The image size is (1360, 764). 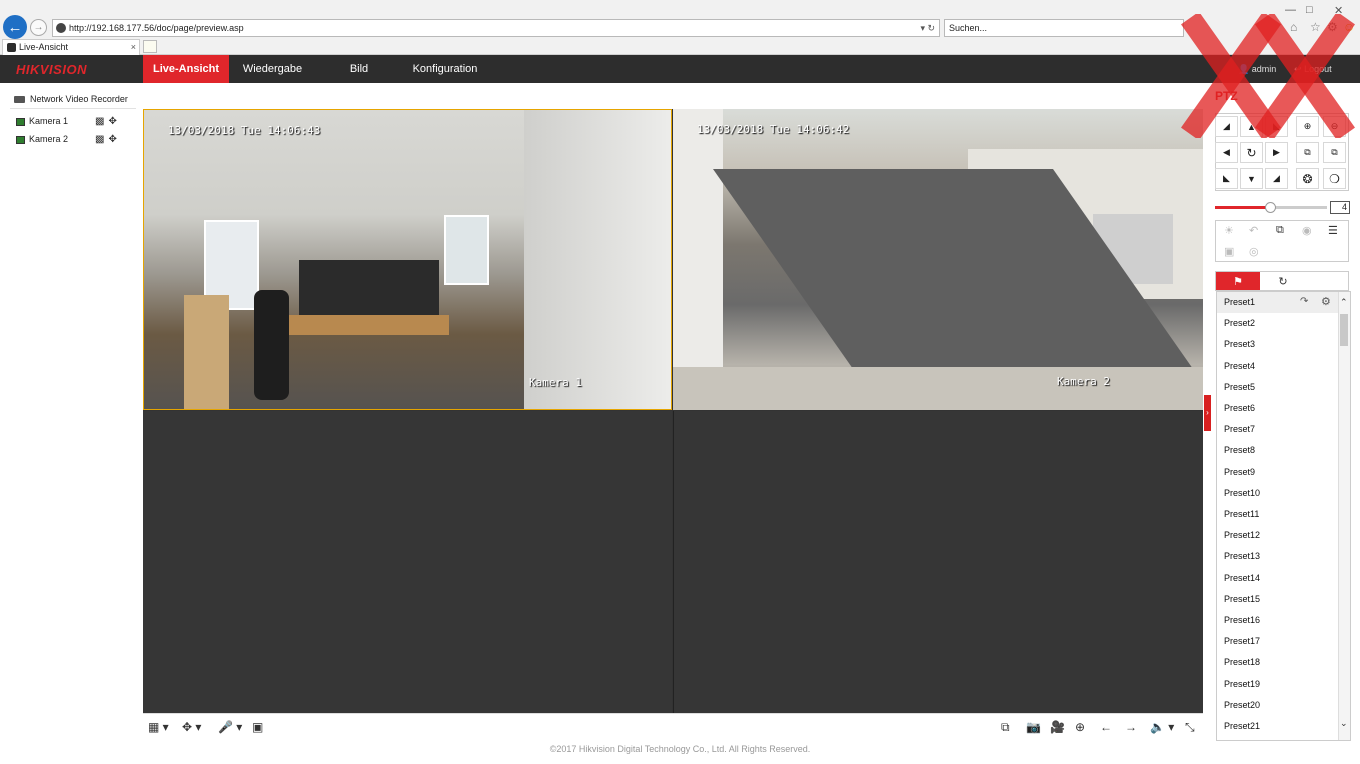 What do you see at coordinates (1226, 152) in the screenshot?
I see `ptz-left-button: ◀` at bounding box center [1226, 152].